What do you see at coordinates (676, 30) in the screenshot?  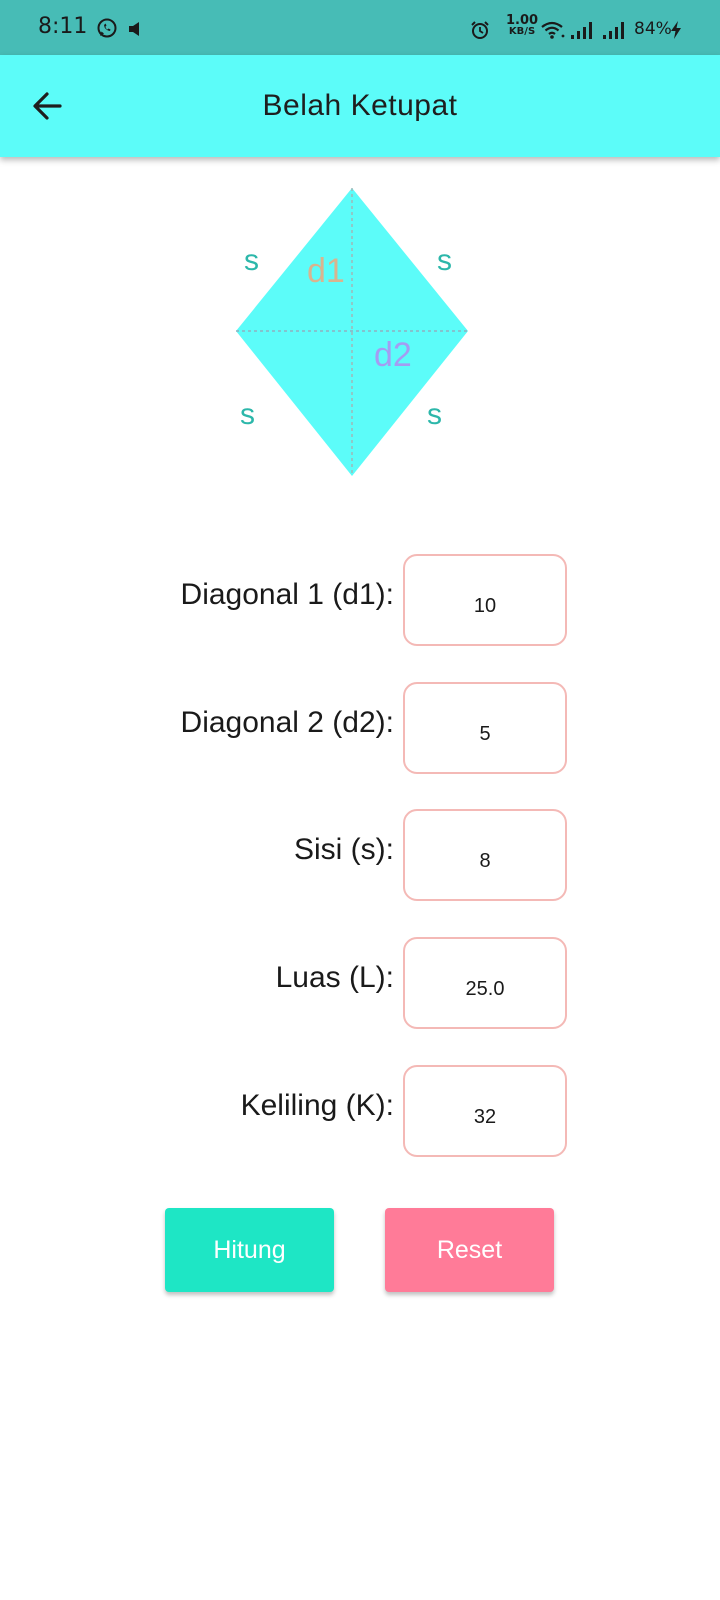 I see `charging-icon` at bounding box center [676, 30].